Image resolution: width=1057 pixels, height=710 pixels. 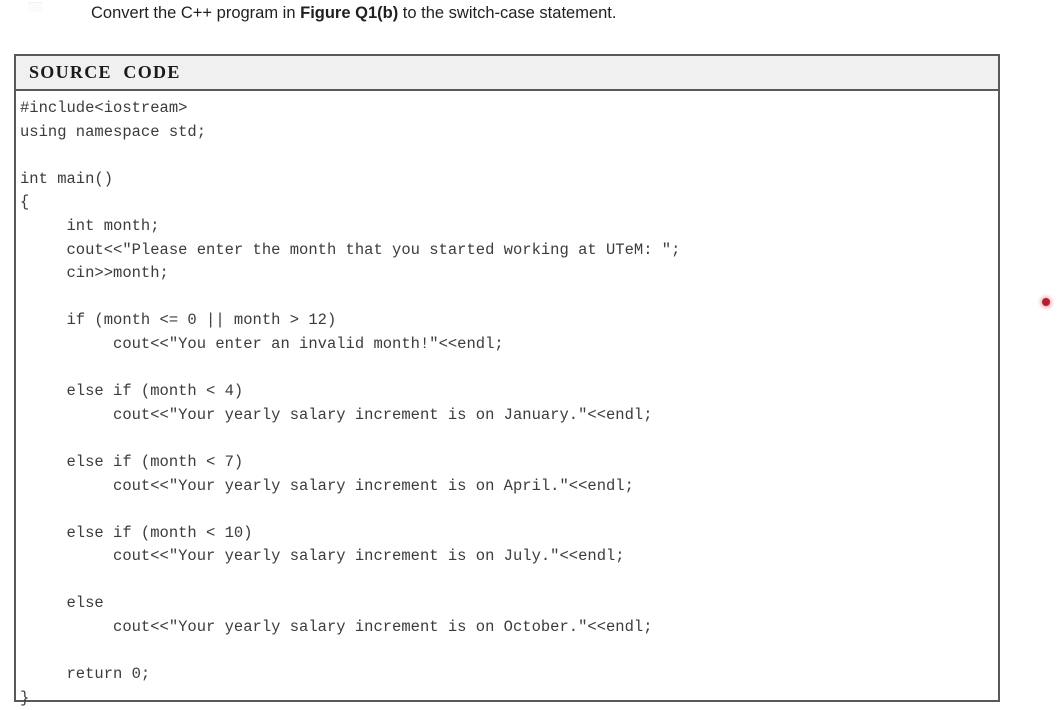 I want to click on code-line: else, so click(x=62, y=603).